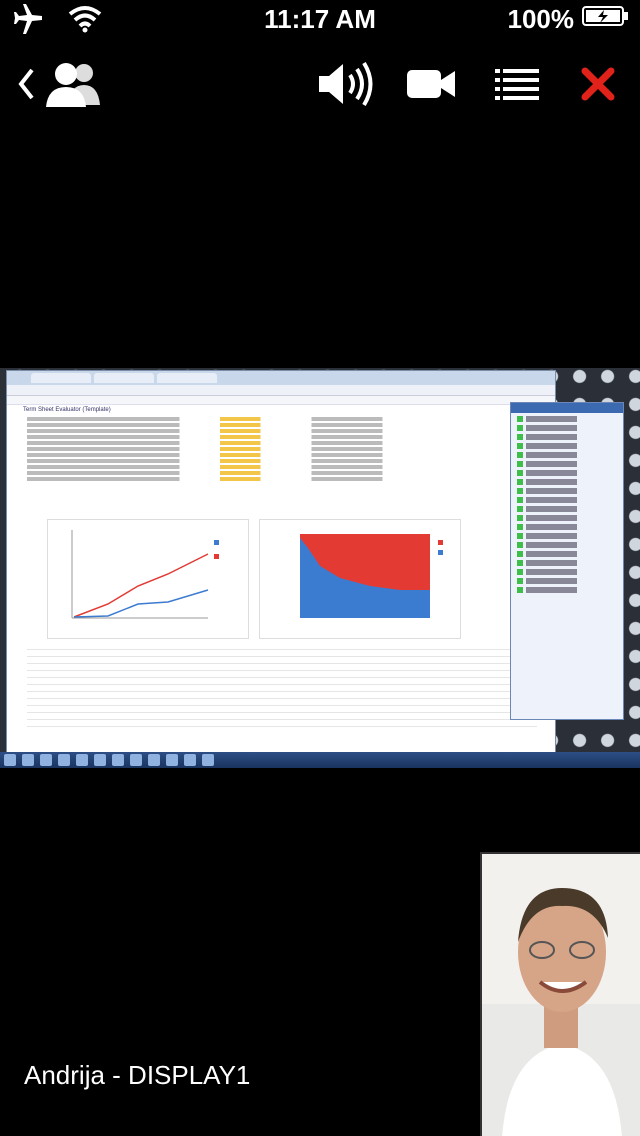  I want to click on menu-button, so click(517, 86).